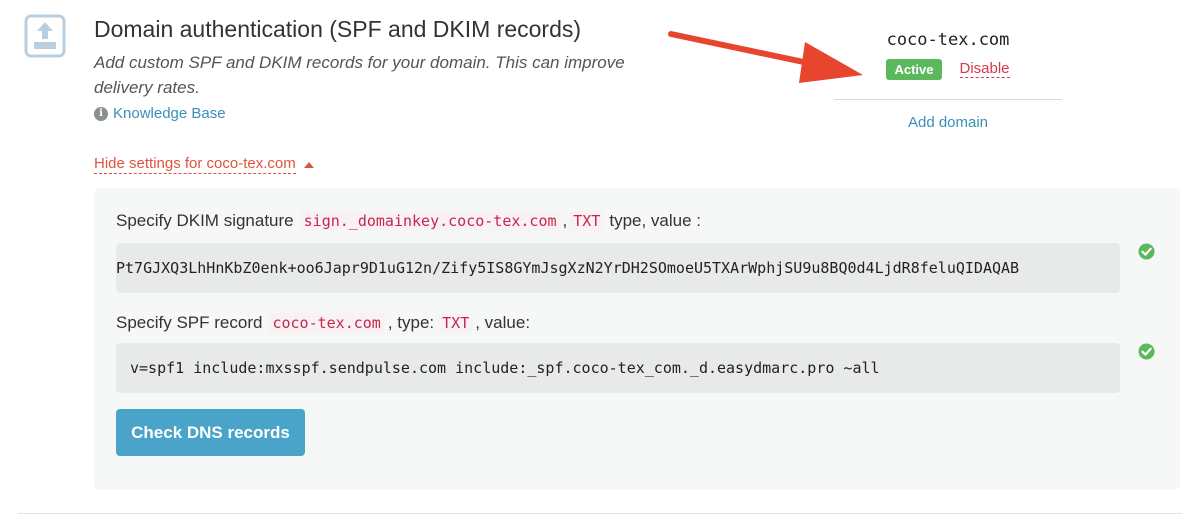  I want to click on knowledge-base-link: i Knowledge Base, so click(160, 113).